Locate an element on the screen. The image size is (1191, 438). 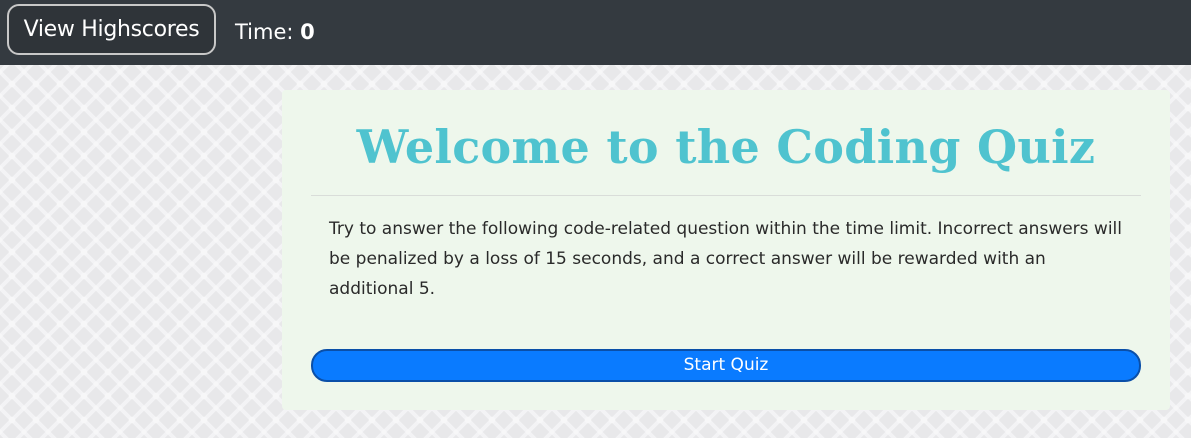
top-navbar: View Highscores Time: 0 is located at coordinates (595, 32).